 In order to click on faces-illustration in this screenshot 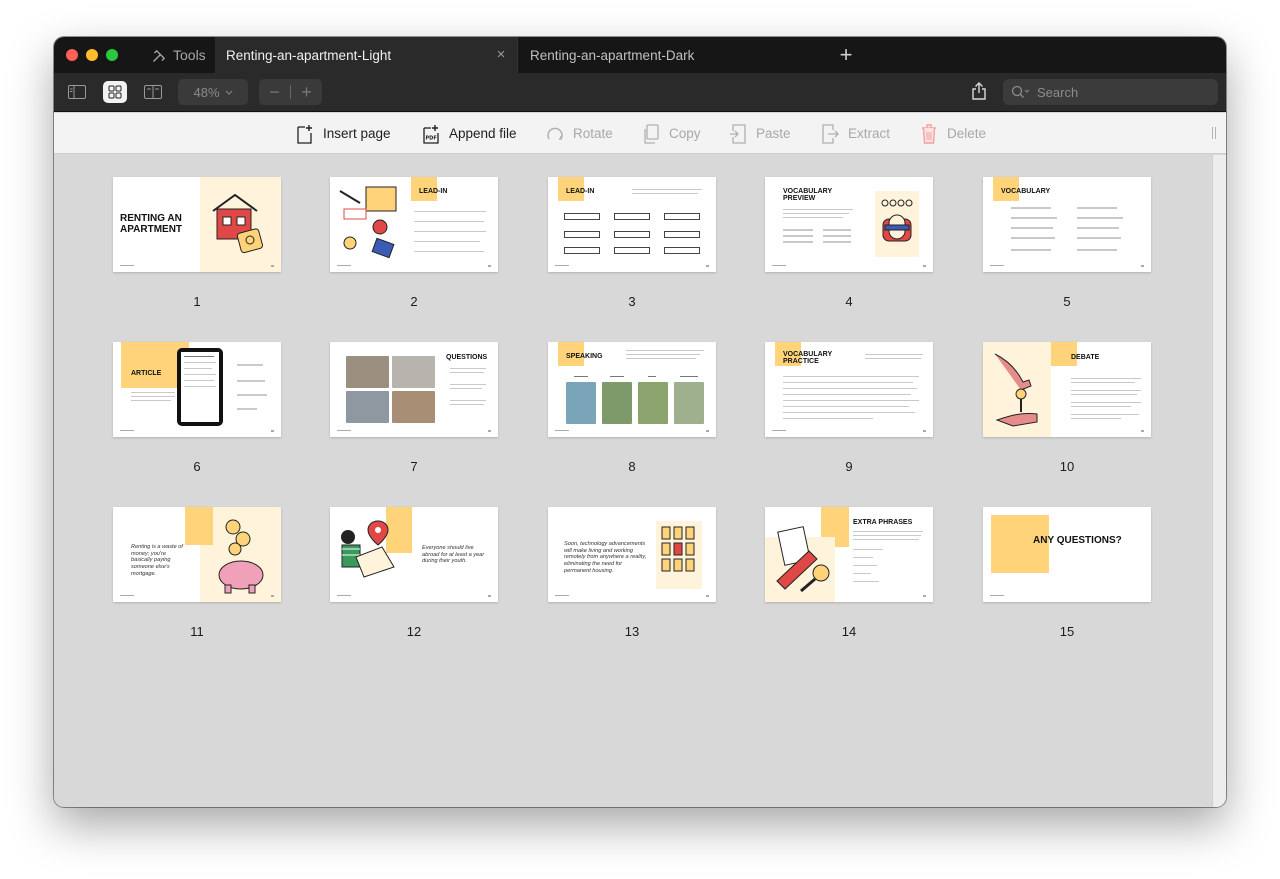, I will do `click(897, 220)`.